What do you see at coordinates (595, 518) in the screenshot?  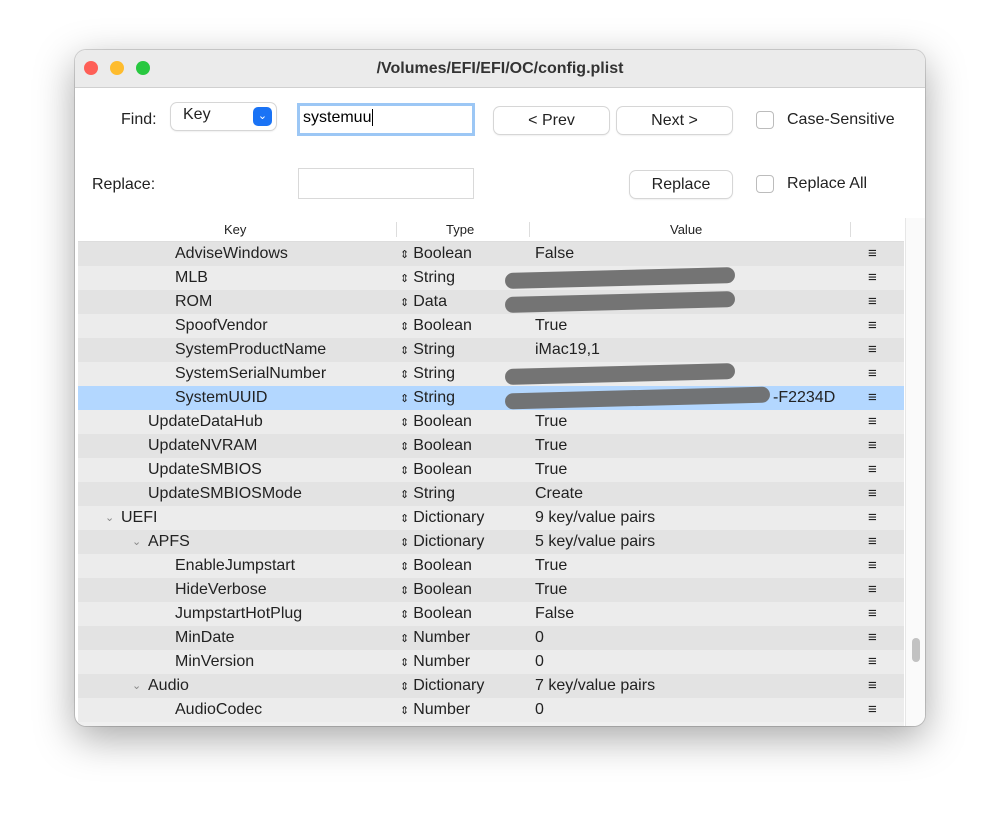 I see `row-value: 9 key/value pairs` at bounding box center [595, 518].